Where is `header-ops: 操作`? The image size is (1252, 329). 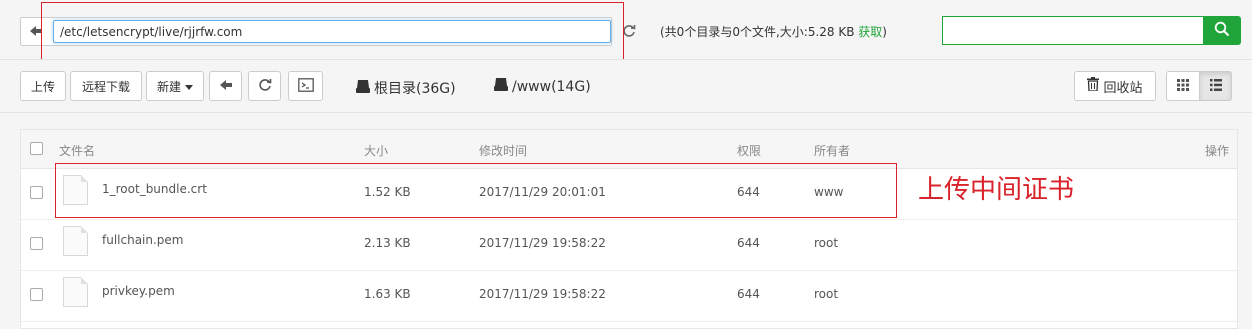 header-ops: 操作 is located at coordinates (1217, 151).